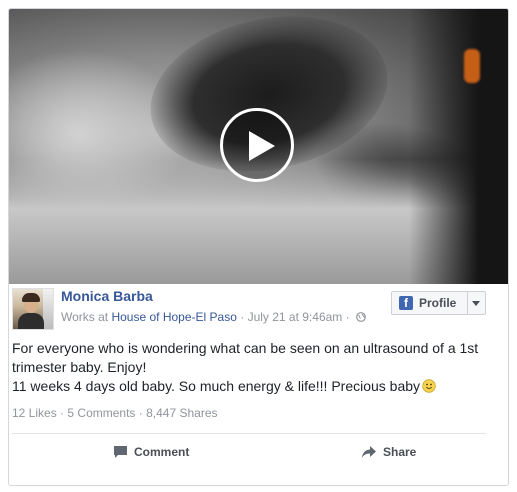 Image resolution: width=517 pixels, height=492 pixels. I want to click on profile-button-label: Profile, so click(438, 303).